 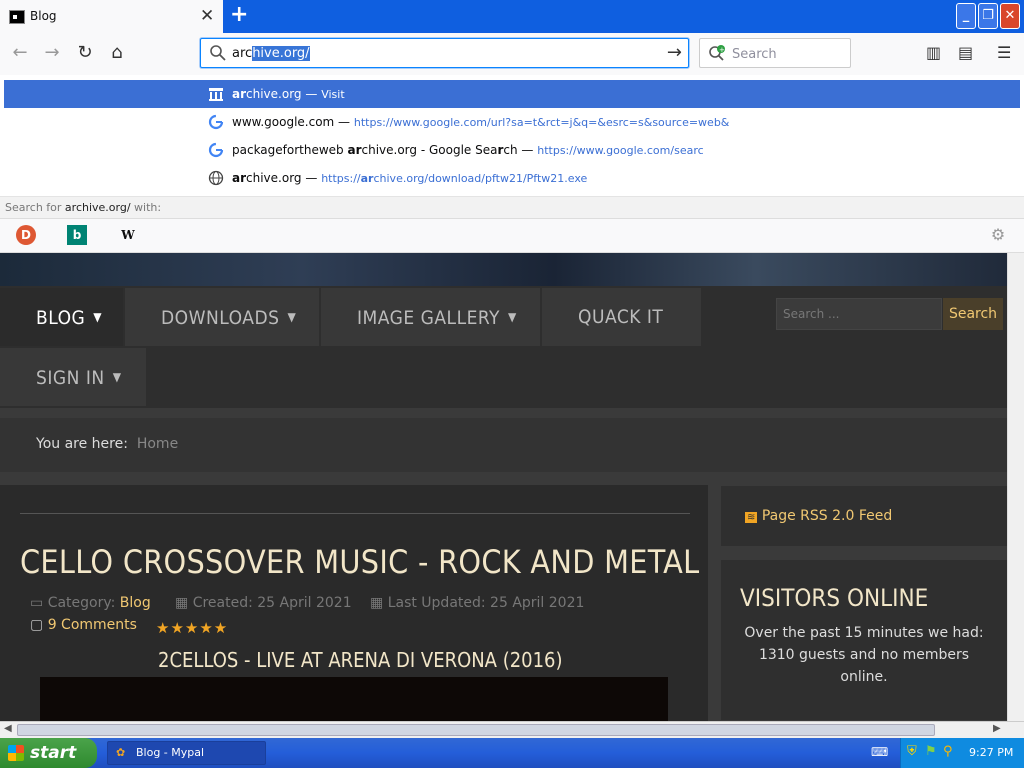 I want to click on site-search-button: Search, so click(x=973, y=314).